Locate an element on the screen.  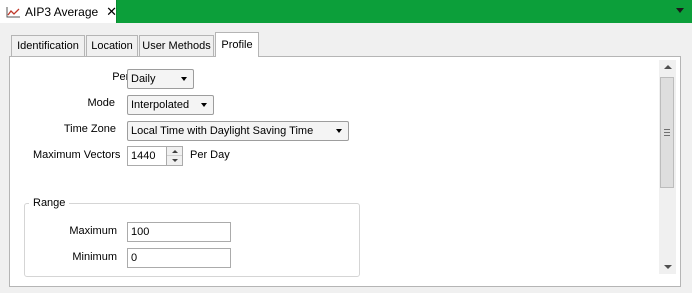
scrollbar-thumb is located at coordinates (667, 132).